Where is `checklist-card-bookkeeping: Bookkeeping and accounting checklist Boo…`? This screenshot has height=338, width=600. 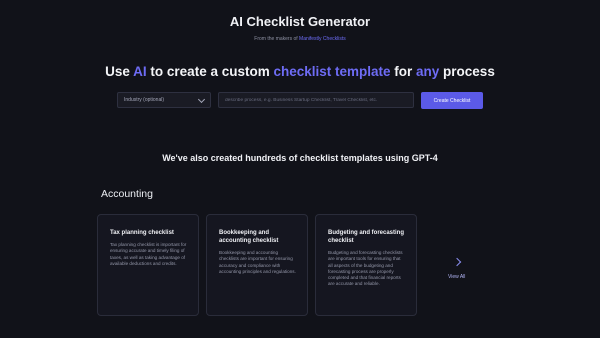
checklist-card-bookkeeping: Bookkeeping and accounting checklist Boo… is located at coordinates (257, 265).